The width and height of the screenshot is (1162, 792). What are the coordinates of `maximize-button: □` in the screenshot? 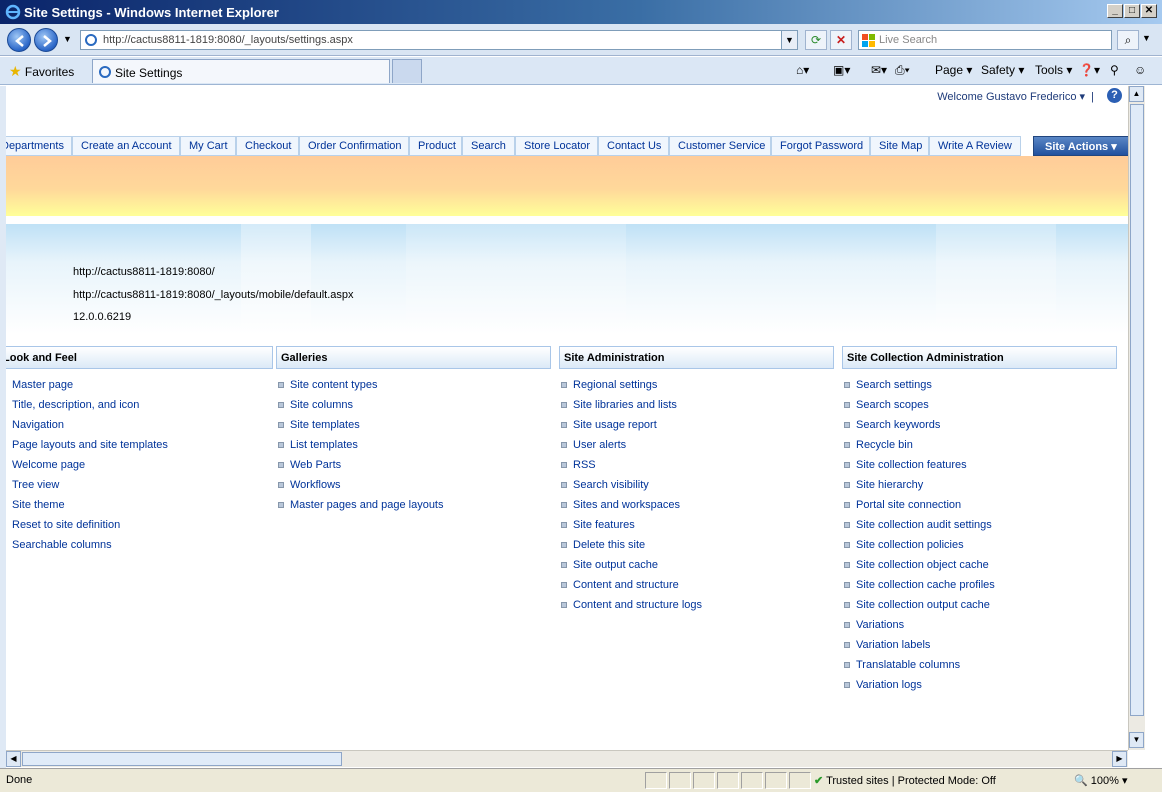 It's located at (1132, 11).